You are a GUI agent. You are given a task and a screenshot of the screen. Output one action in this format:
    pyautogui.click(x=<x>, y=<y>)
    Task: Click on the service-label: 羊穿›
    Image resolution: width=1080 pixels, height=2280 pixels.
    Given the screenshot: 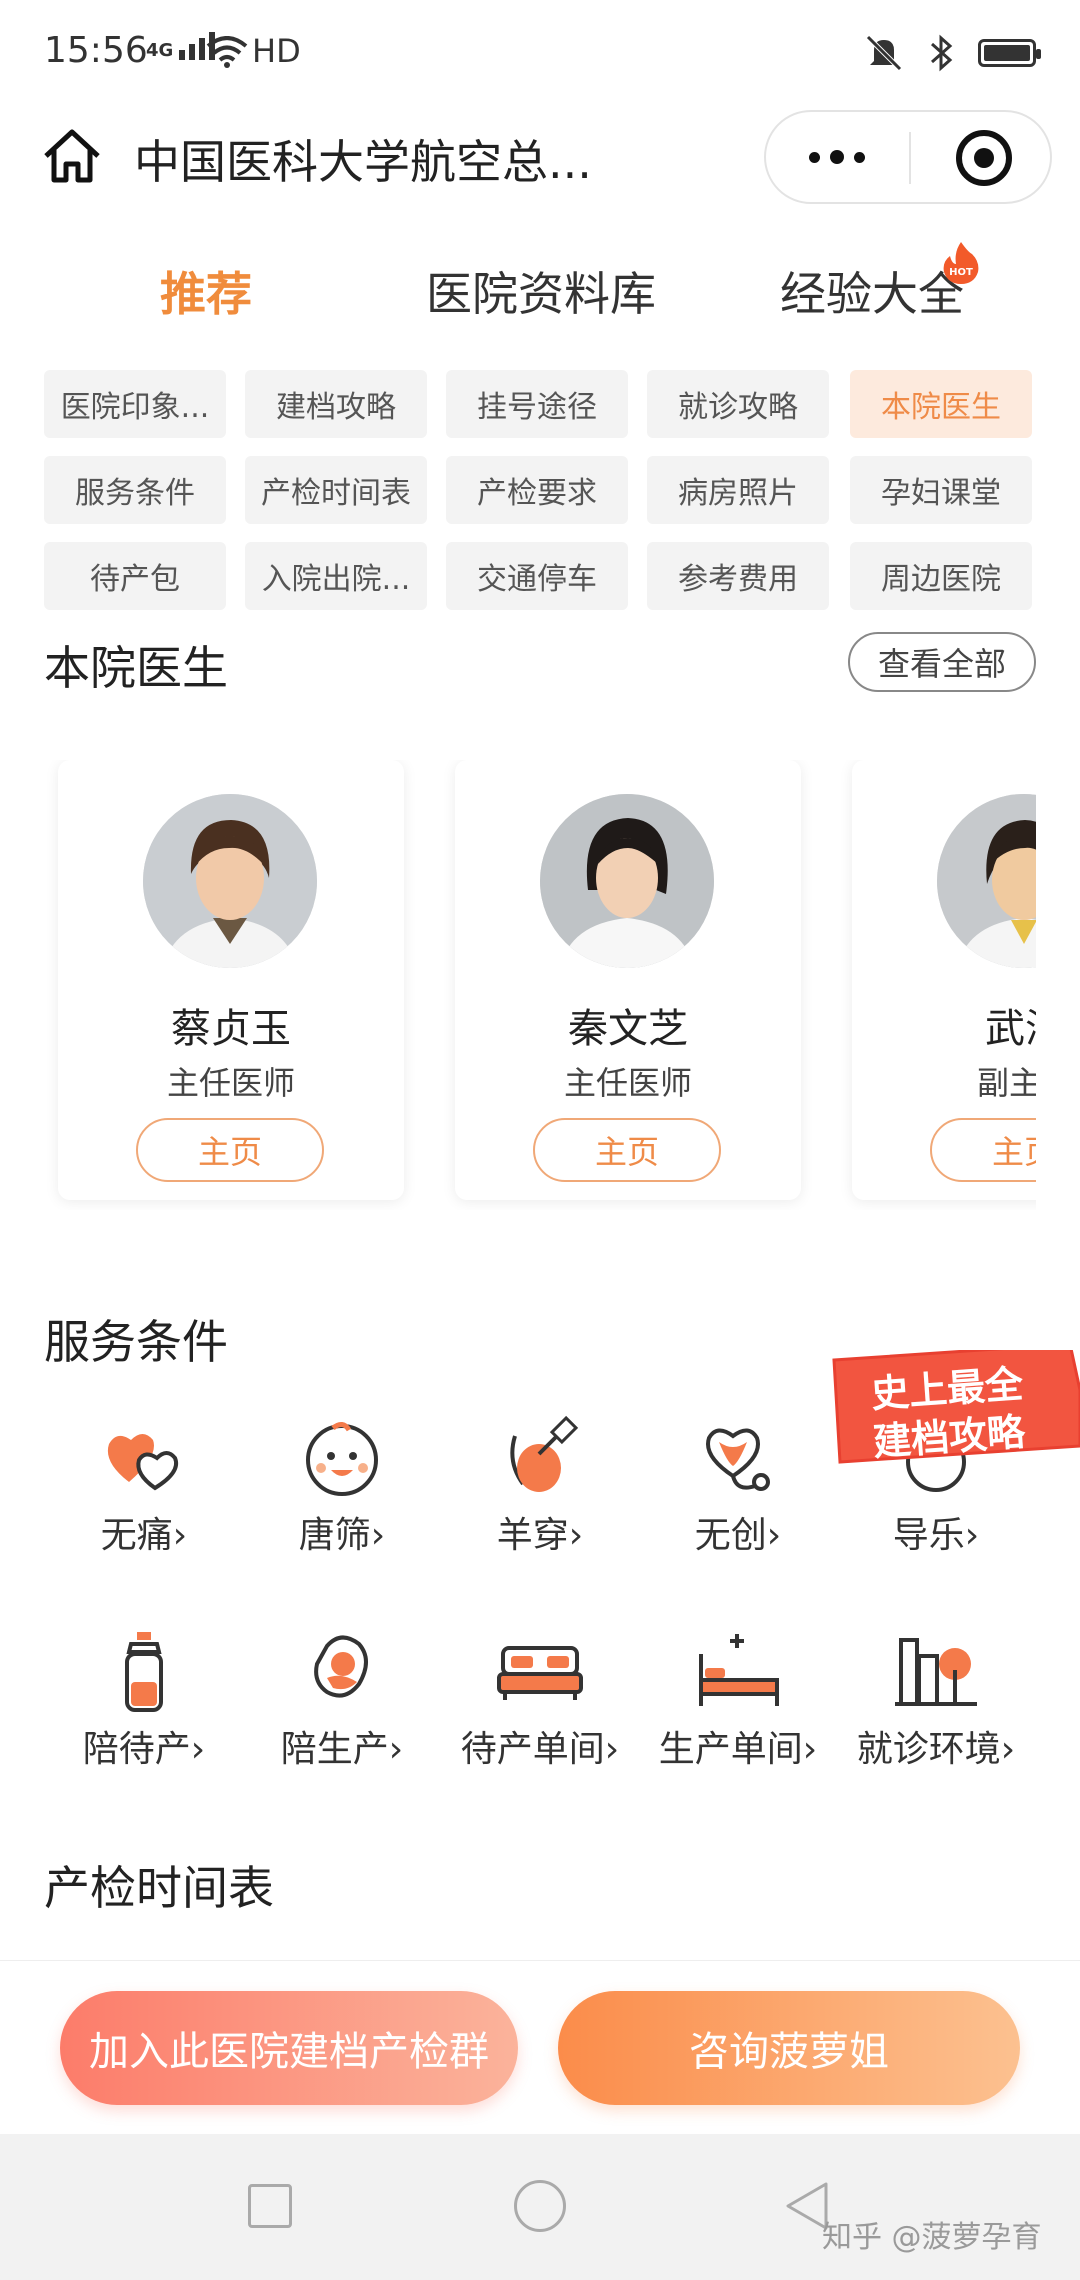 What is the action you would take?
    pyautogui.click(x=540, y=1535)
    